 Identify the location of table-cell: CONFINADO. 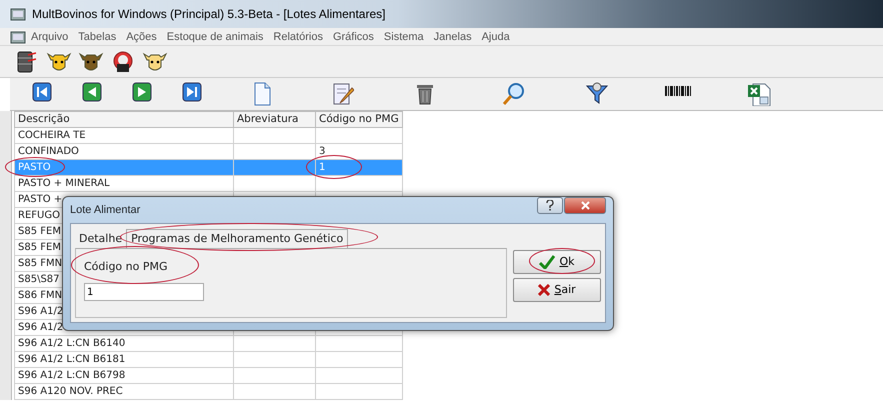
(48, 151).